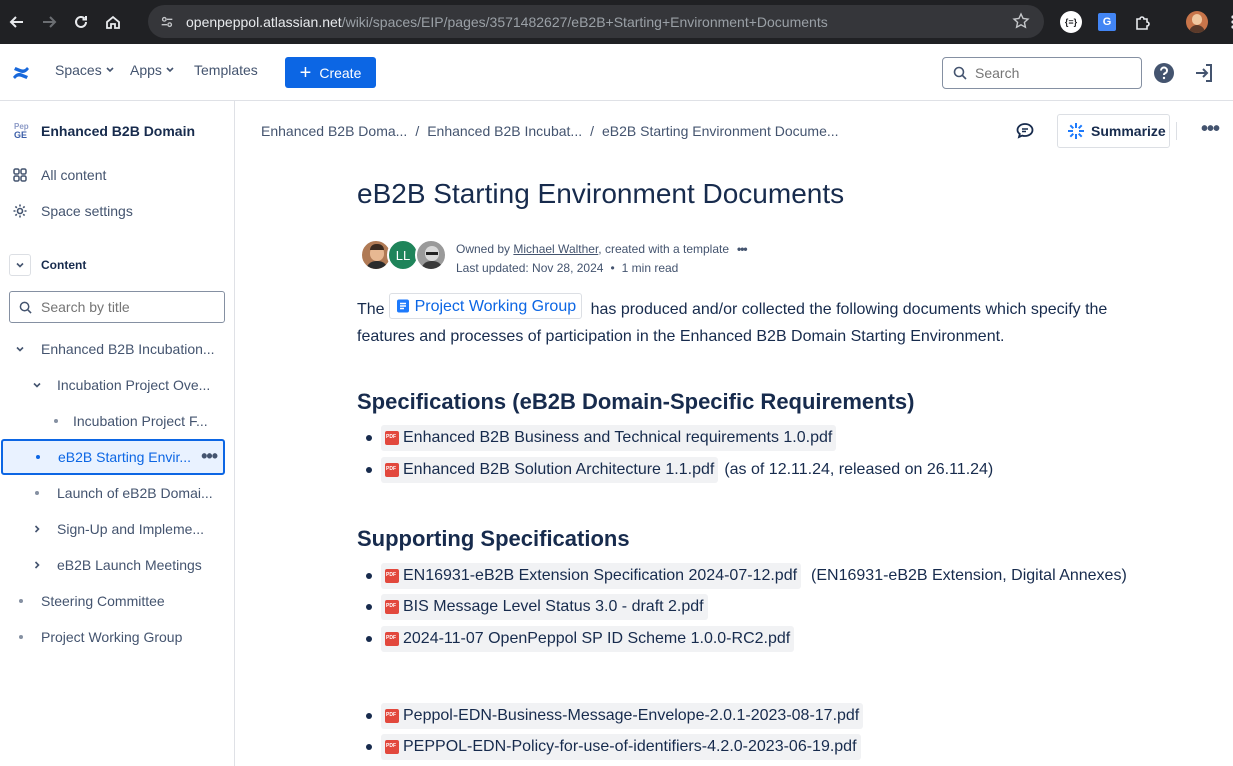  I want to click on tree-item-steering-committee: Steering Committee, so click(117, 601).